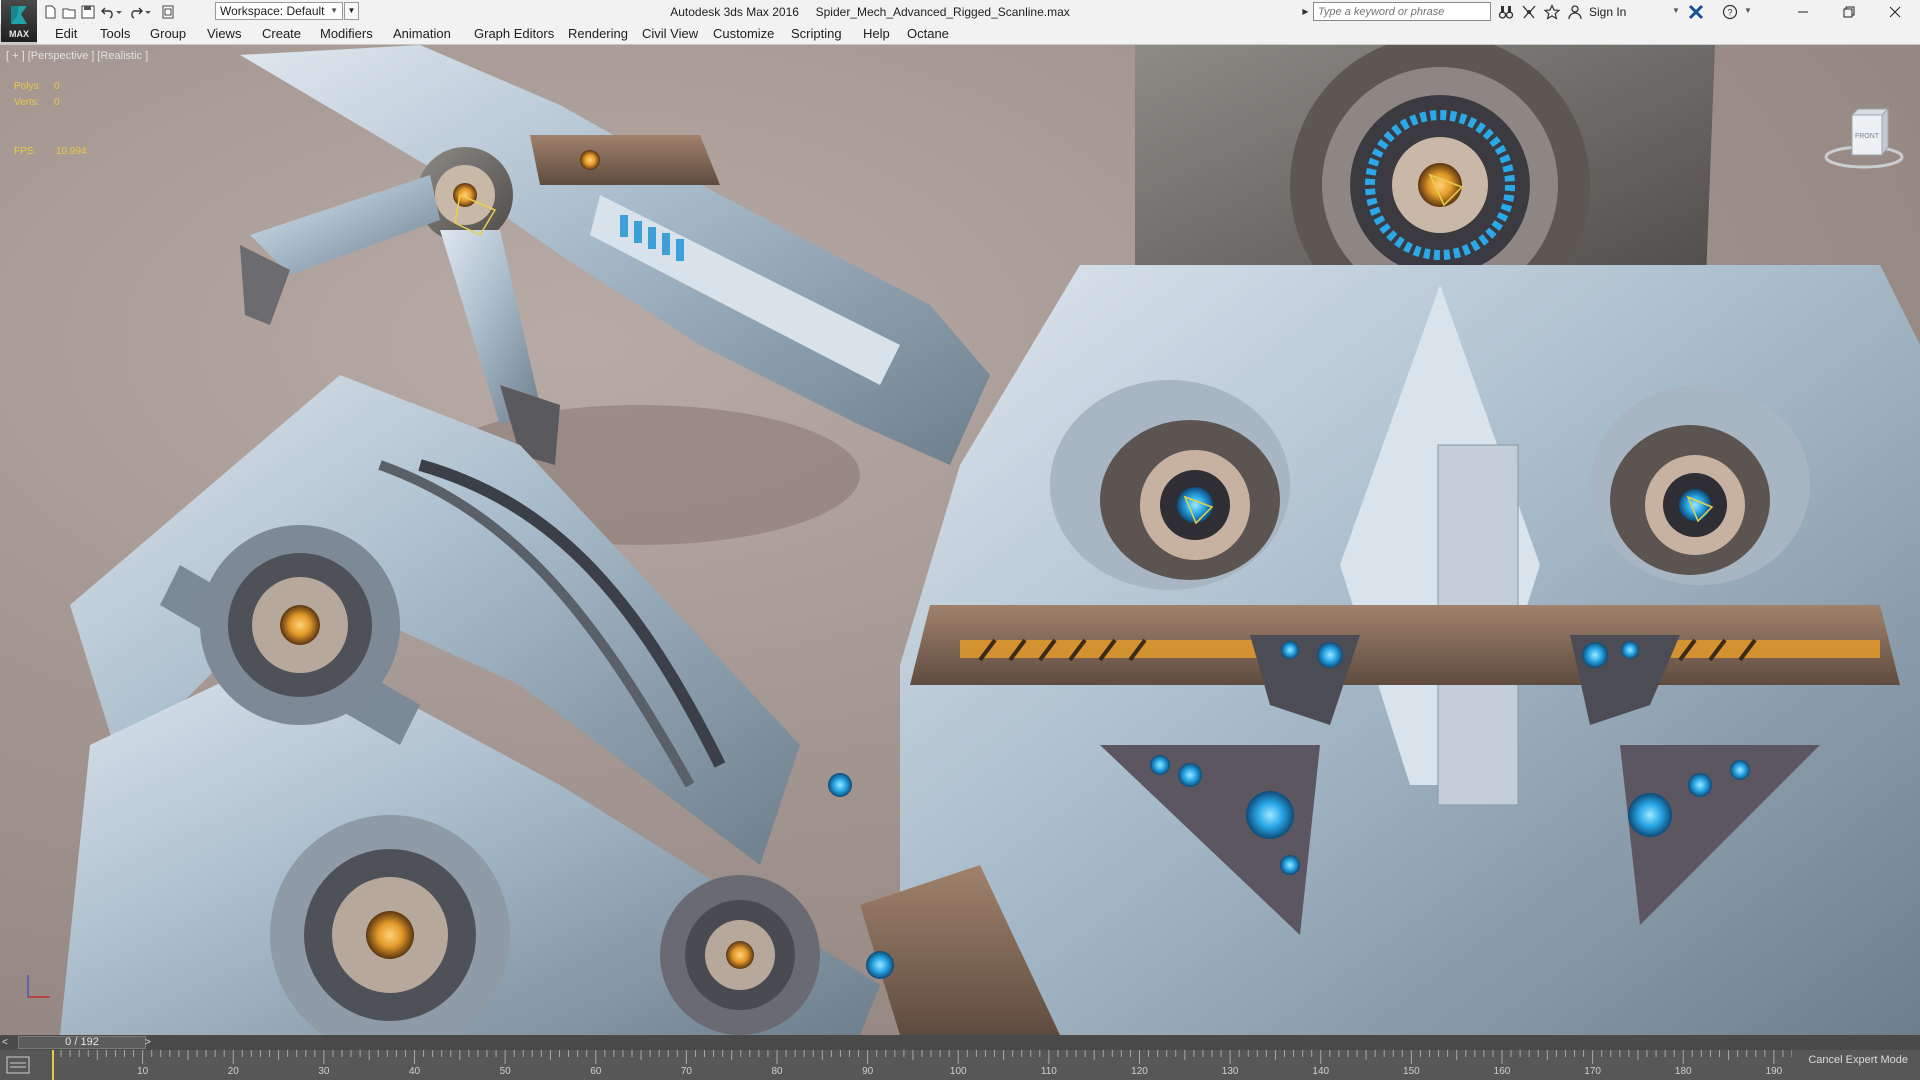  Describe the element at coordinates (598, 34) in the screenshot. I see `menu-rendering: Rendering` at that location.